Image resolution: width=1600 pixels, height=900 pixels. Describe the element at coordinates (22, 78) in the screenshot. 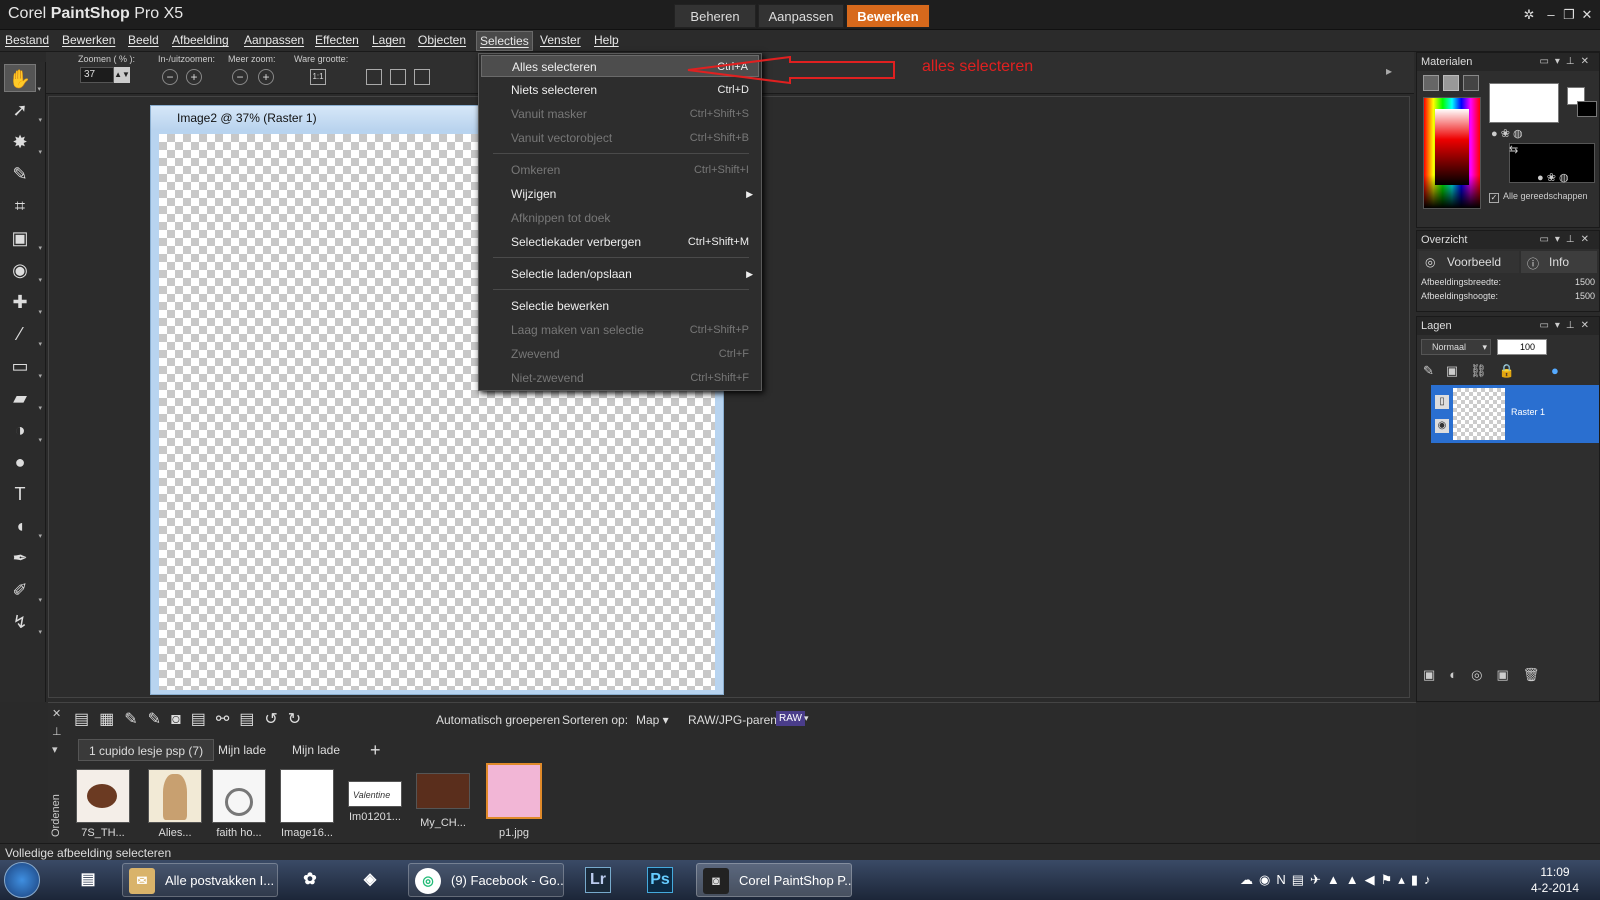

I see `pan-tool-icon: ✋ ▾` at that location.